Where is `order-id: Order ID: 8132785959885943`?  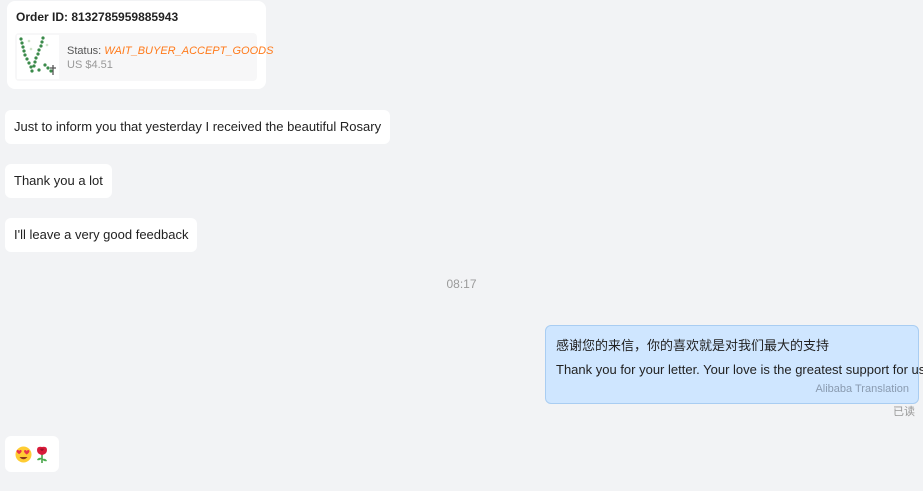
order-id: Order ID: 8132785959885943 is located at coordinates (97, 17).